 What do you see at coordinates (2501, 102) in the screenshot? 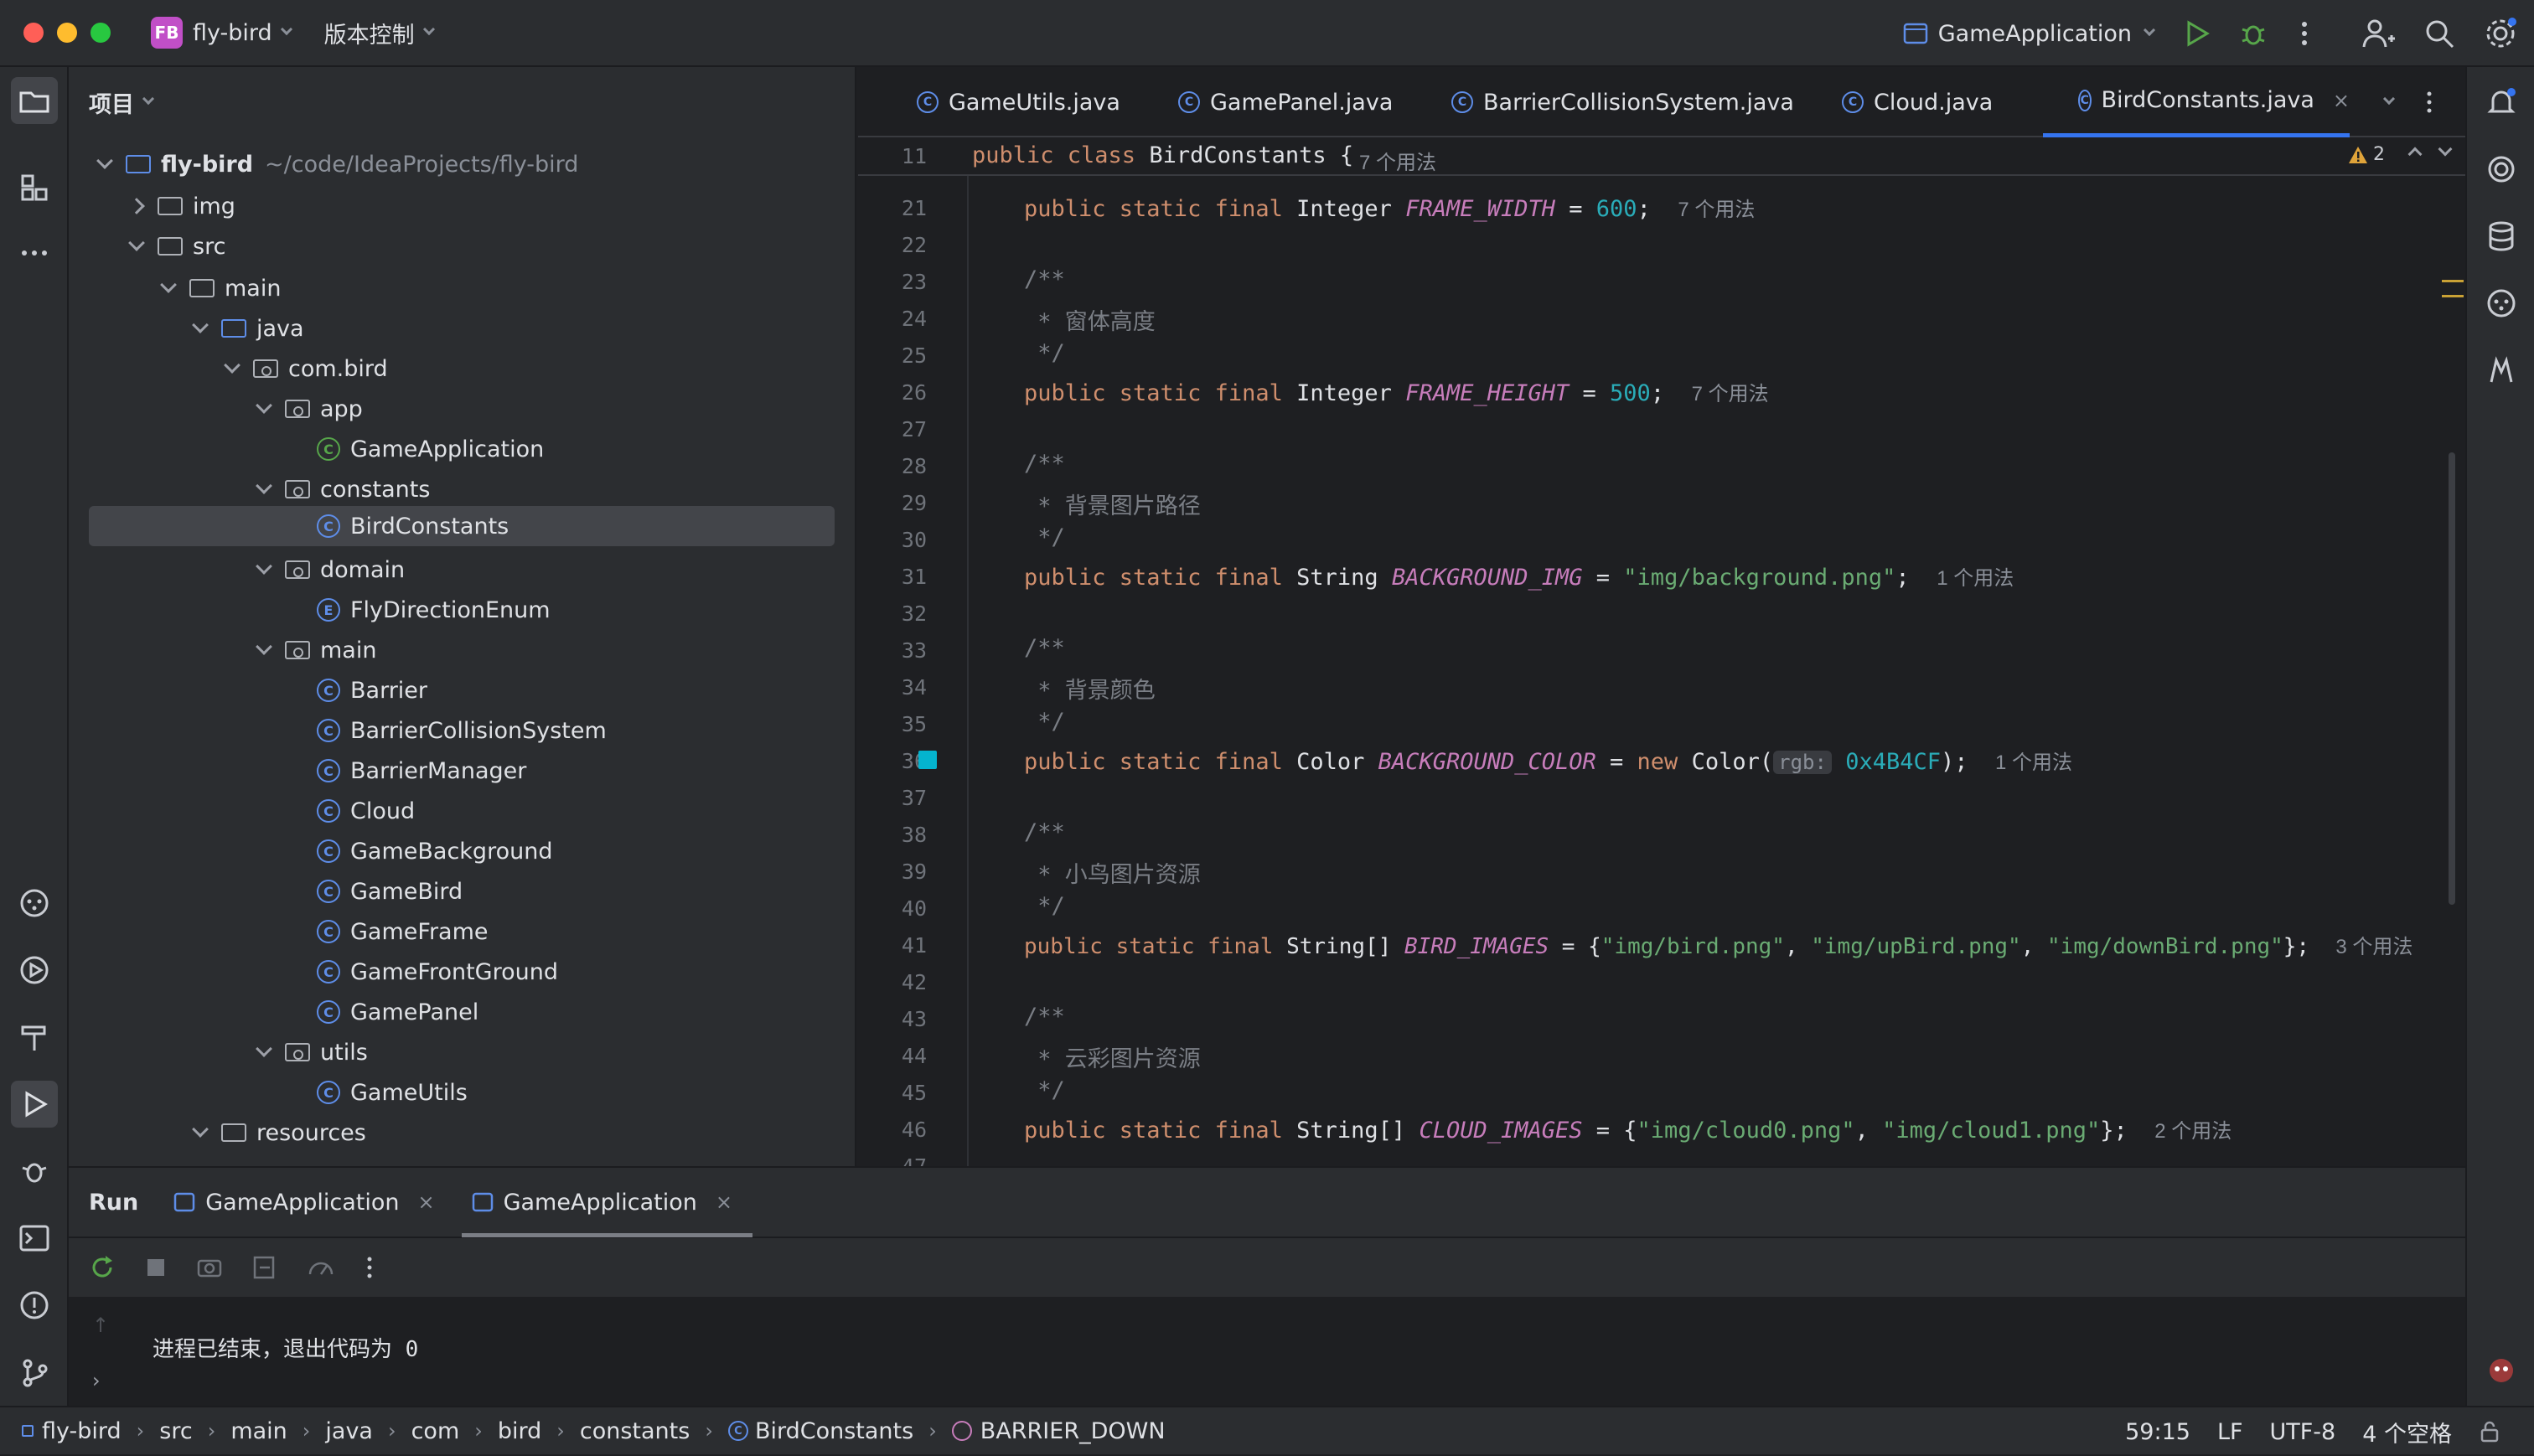
I see `notifications-button` at bounding box center [2501, 102].